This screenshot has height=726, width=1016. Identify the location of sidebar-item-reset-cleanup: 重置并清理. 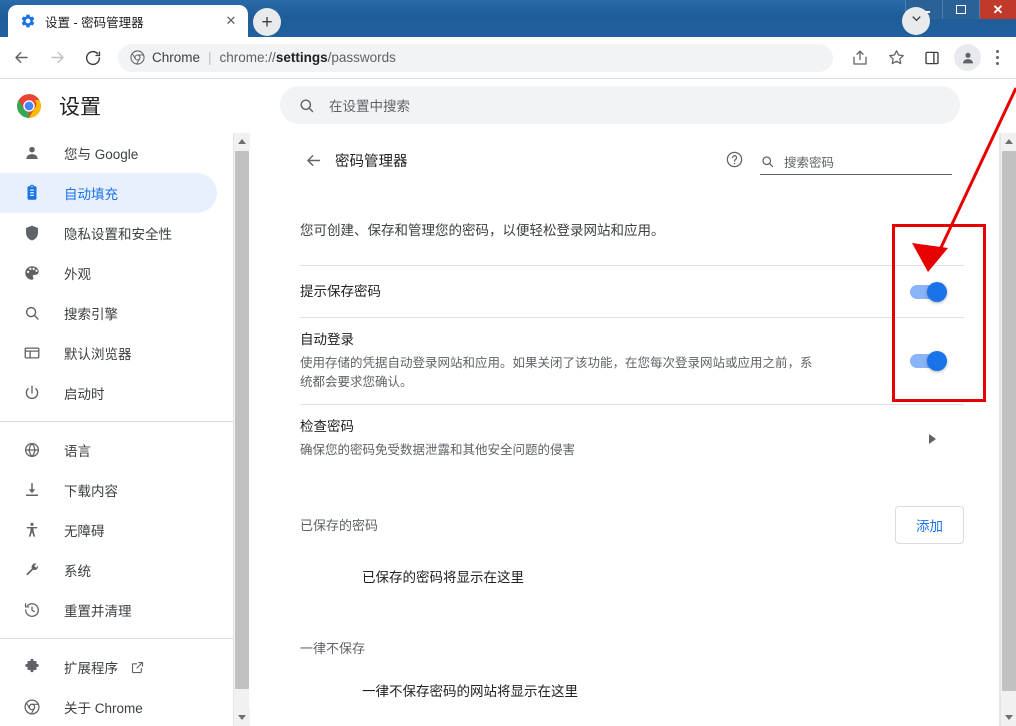
(108, 610).